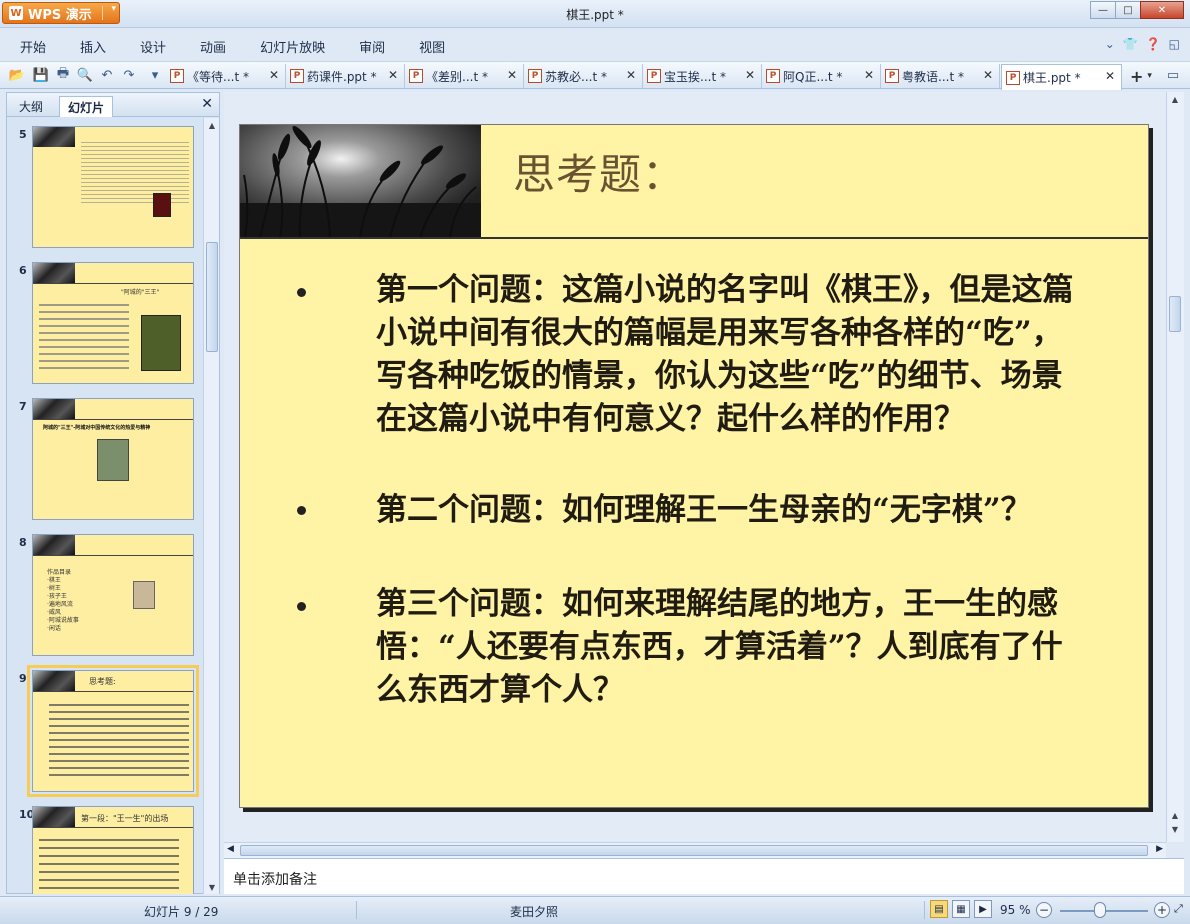  I want to click on skin-icon: 👕, so click(1130, 44).